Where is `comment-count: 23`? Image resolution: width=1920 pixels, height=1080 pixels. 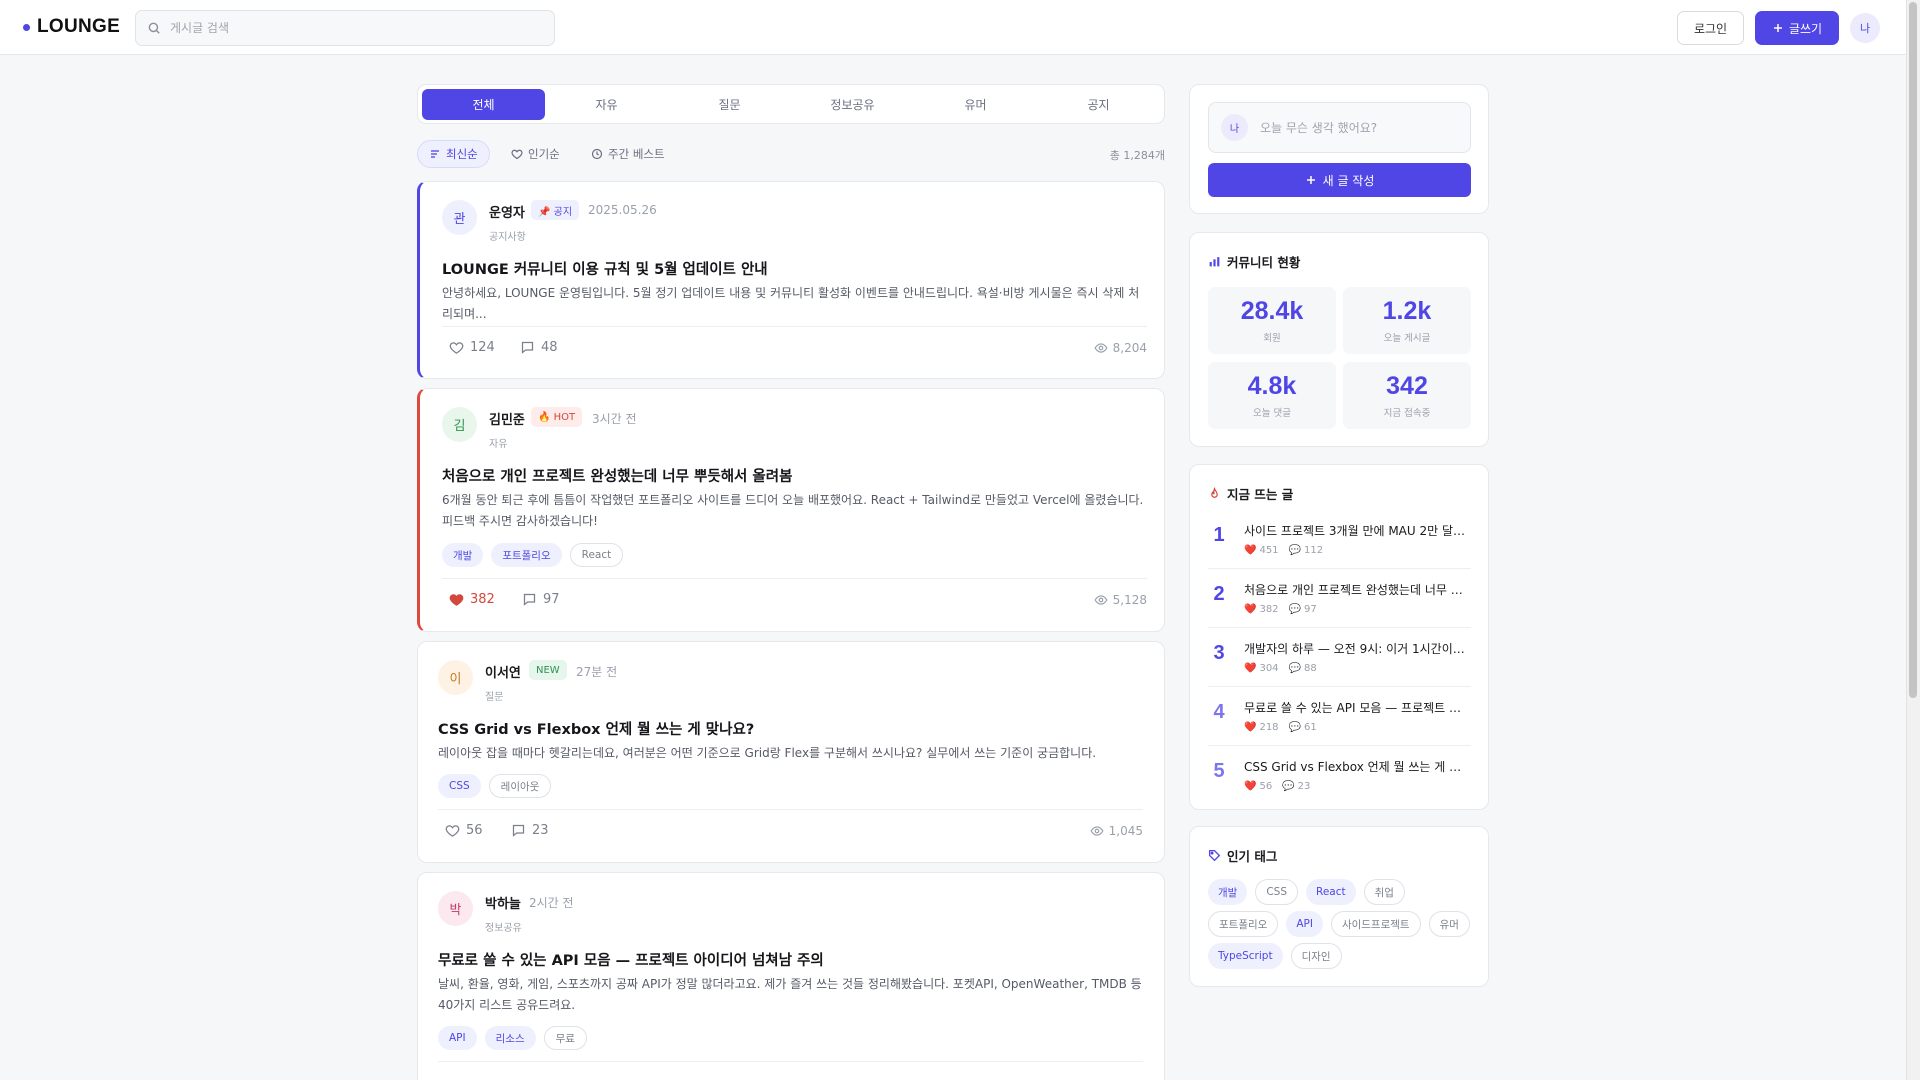
comment-count: 23 is located at coordinates (540, 830).